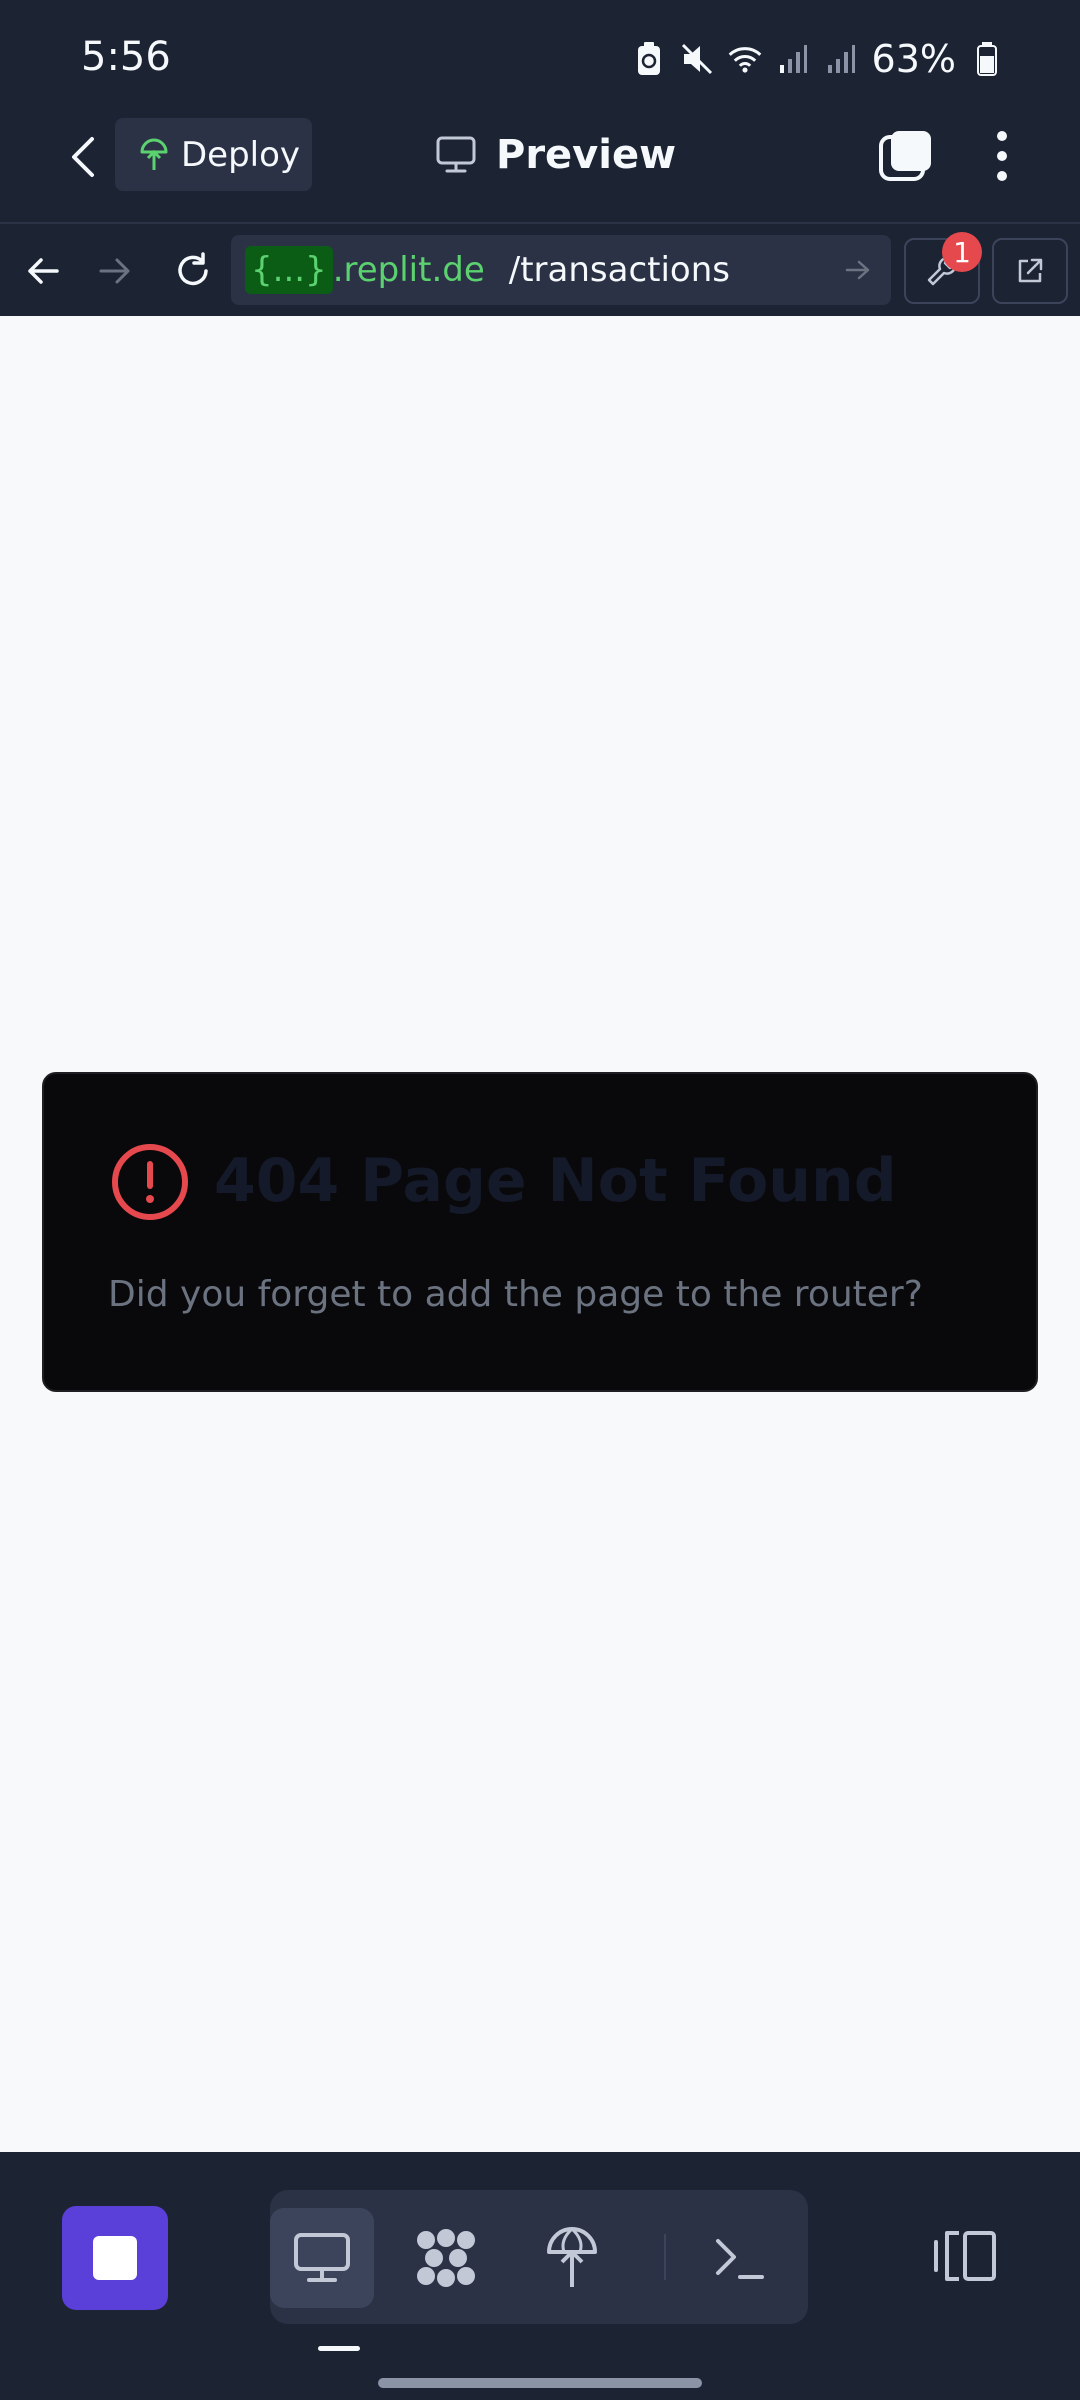 The image size is (1080, 2400). What do you see at coordinates (456, 154) in the screenshot?
I see `monitor-icon` at bounding box center [456, 154].